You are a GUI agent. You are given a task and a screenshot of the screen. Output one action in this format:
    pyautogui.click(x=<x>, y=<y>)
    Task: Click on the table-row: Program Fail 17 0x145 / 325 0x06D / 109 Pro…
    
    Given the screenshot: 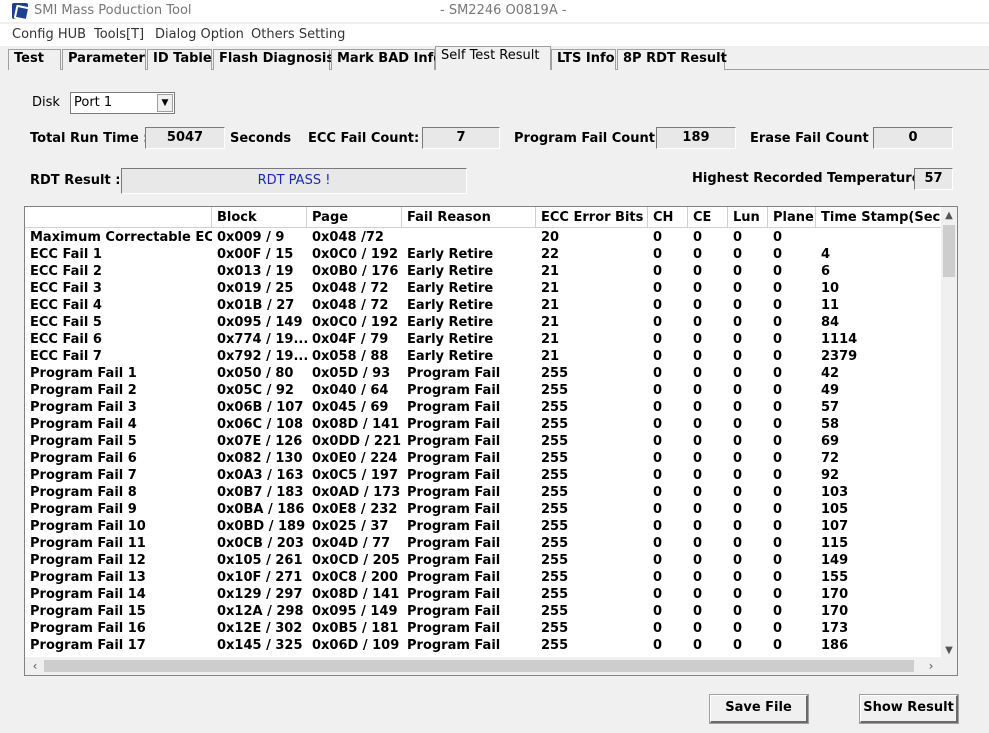 What is the action you would take?
    pyautogui.click(x=484, y=645)
    